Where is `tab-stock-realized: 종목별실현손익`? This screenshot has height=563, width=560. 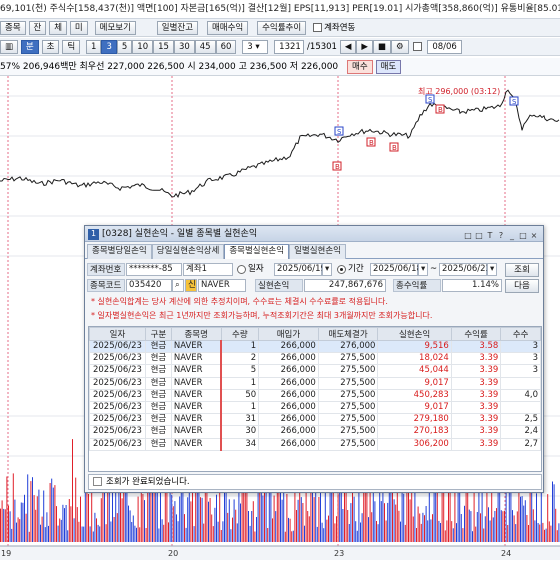 tab-stock-realized: 종목별실현손익 is located at coordinates (257, 251).